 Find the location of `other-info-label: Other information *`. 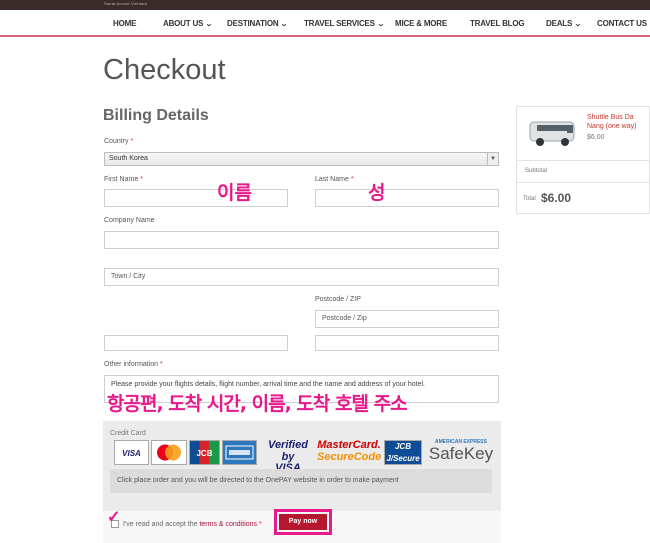

other-info-label: Other information * is located at coordinates (133, 364).